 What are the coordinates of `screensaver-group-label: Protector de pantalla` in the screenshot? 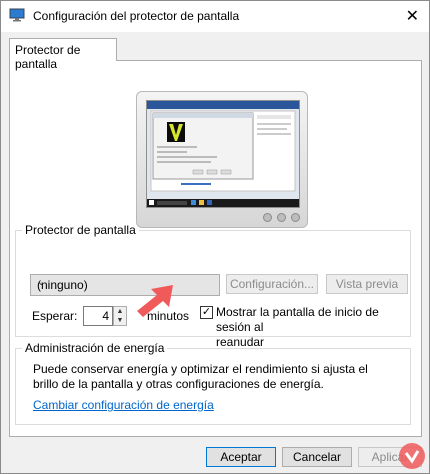 It's located at (80, 230).